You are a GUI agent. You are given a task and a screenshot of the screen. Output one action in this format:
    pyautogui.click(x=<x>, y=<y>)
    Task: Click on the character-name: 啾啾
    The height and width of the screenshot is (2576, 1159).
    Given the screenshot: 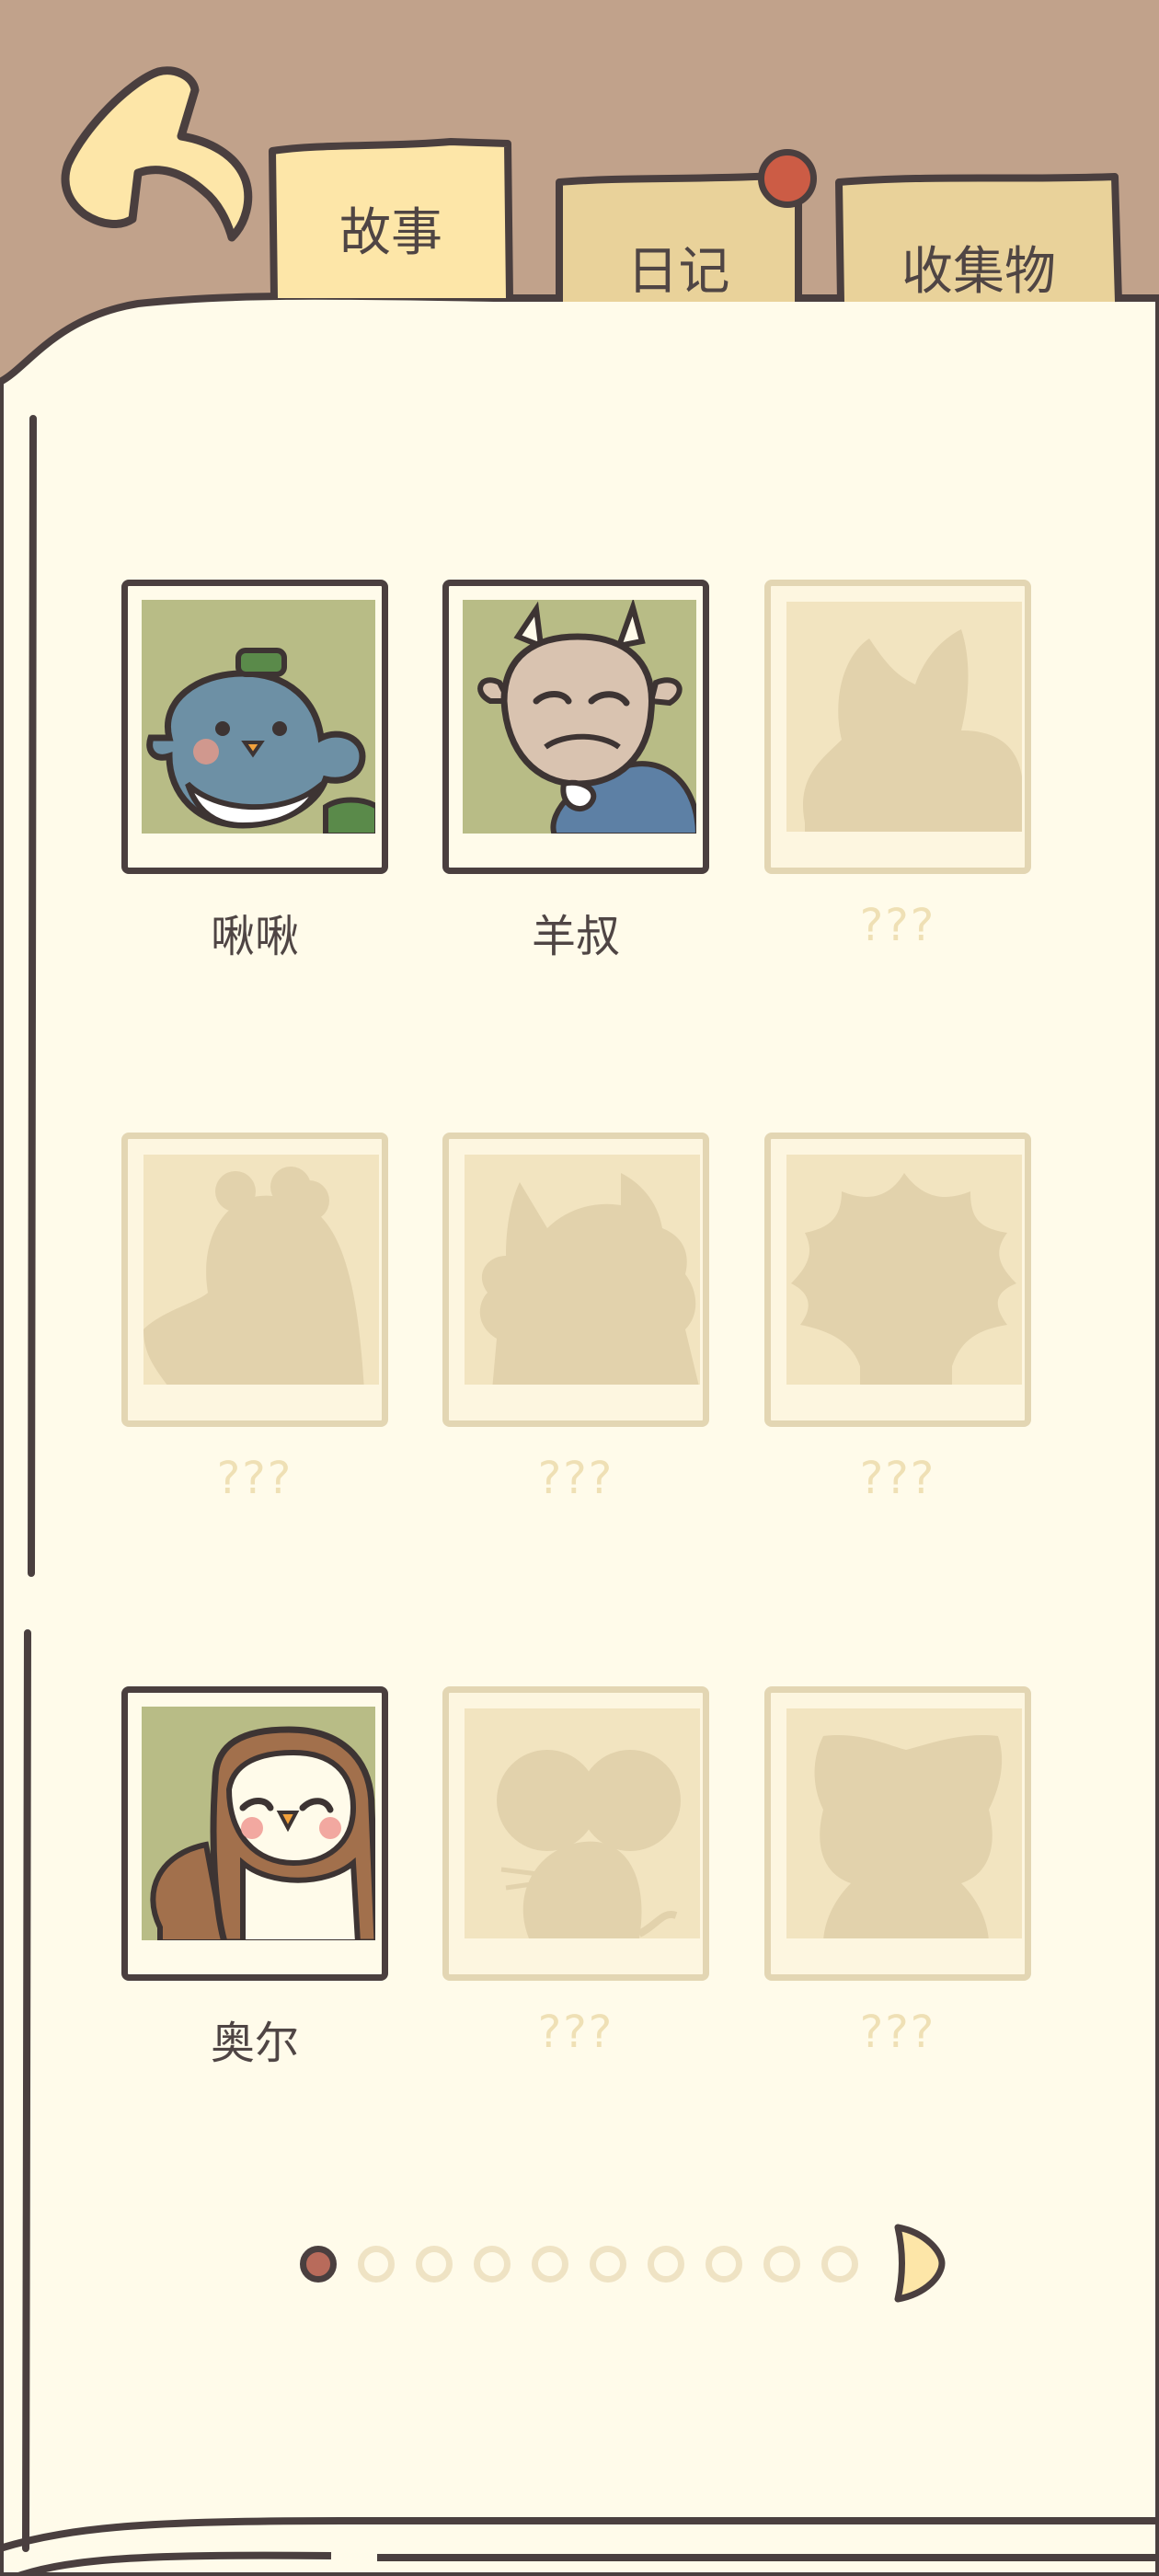 What is the action you would take?
    pyautogui.click(x=254, y=936)
    